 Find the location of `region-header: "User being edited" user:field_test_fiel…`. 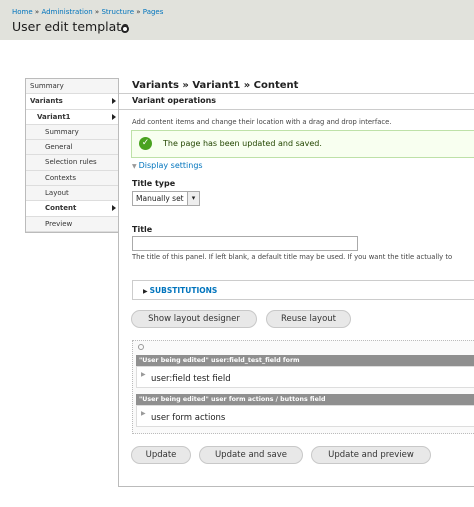

region-header: "User being edited" user:field_test_fiel… is located at coordinates (305, 360).